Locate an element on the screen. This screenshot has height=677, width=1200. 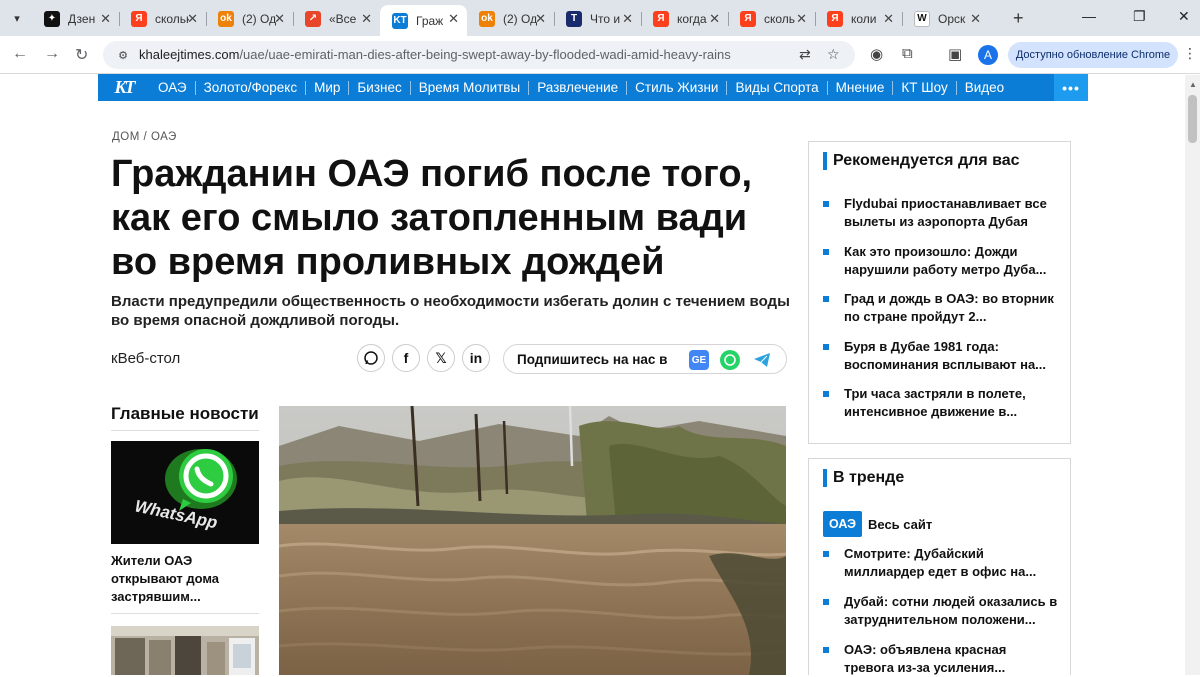
bookmark-star-icon: ☆ is located at coordinates (833, 54).